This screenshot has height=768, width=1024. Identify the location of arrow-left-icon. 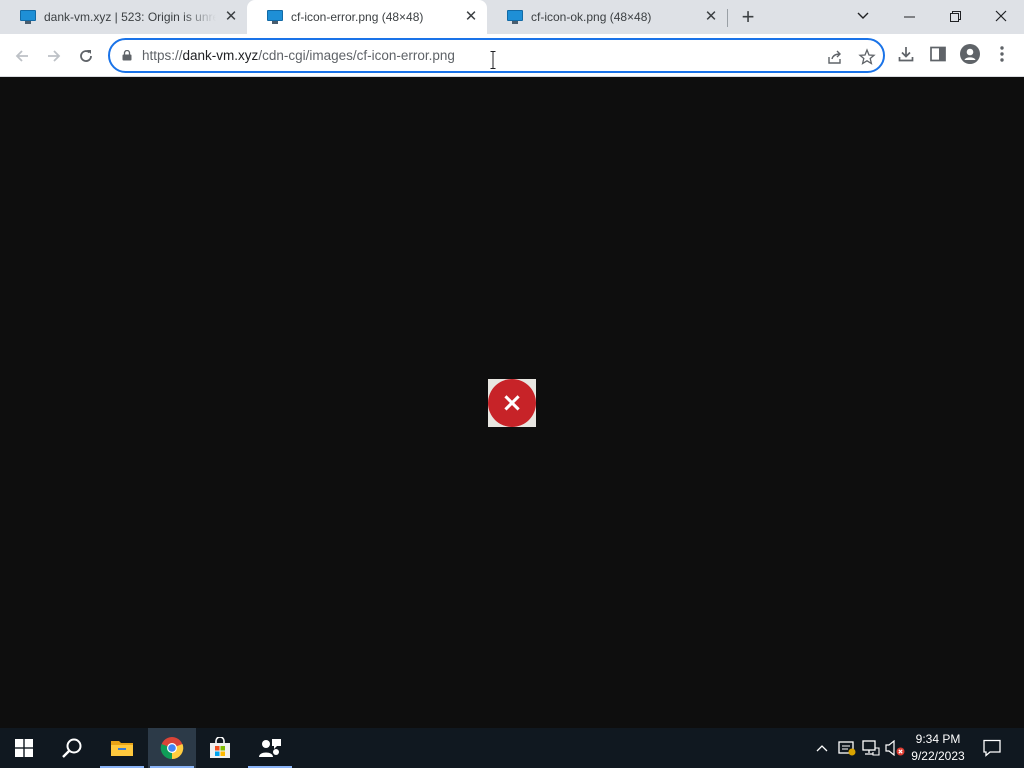
(21, 56).